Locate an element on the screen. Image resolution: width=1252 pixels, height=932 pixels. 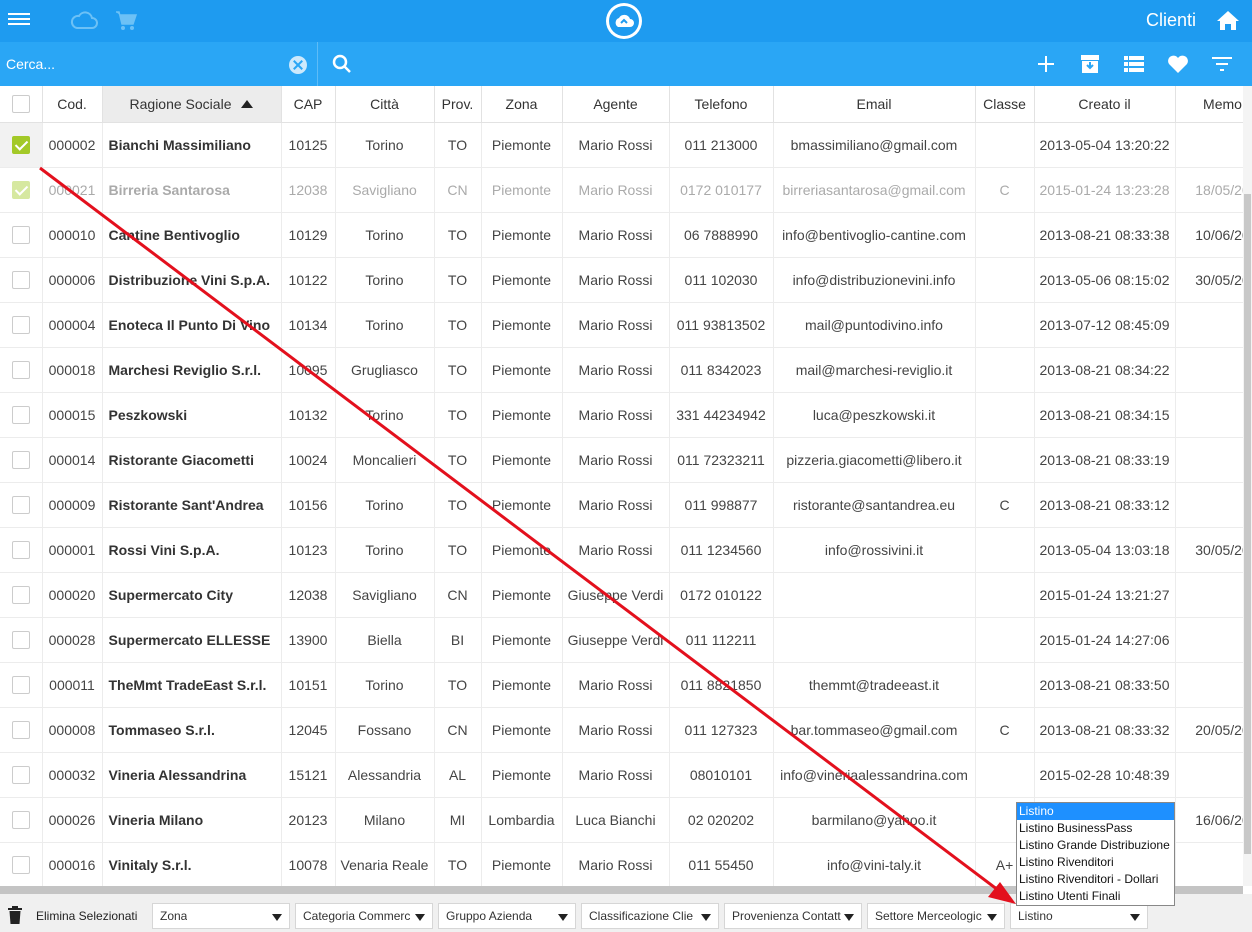
column-header: Agente is located at coordinates (616, 104).